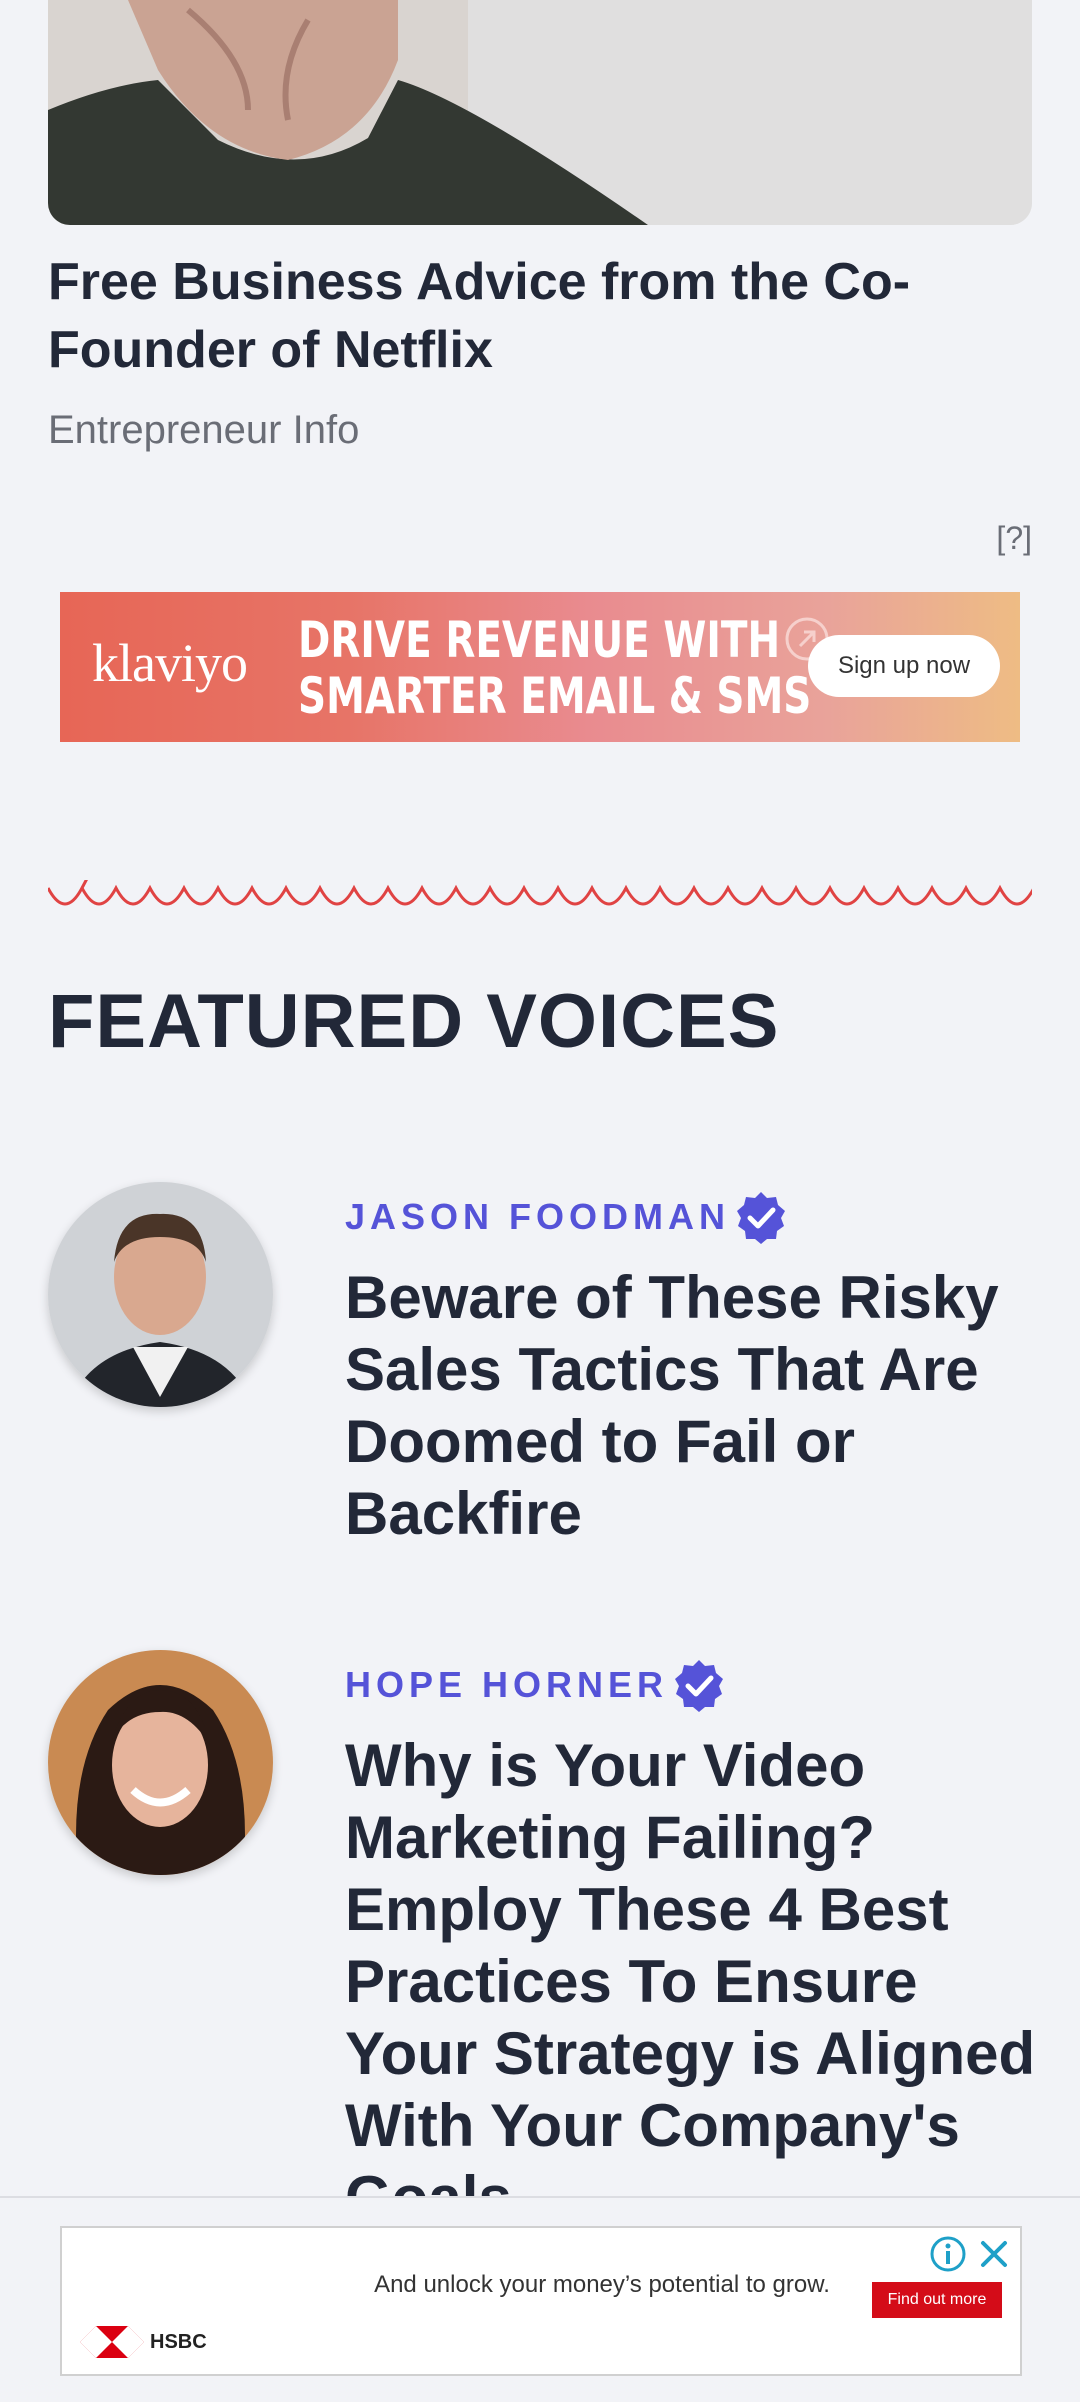  I want to click on ad-help-link: [?], so click(1014, 538).